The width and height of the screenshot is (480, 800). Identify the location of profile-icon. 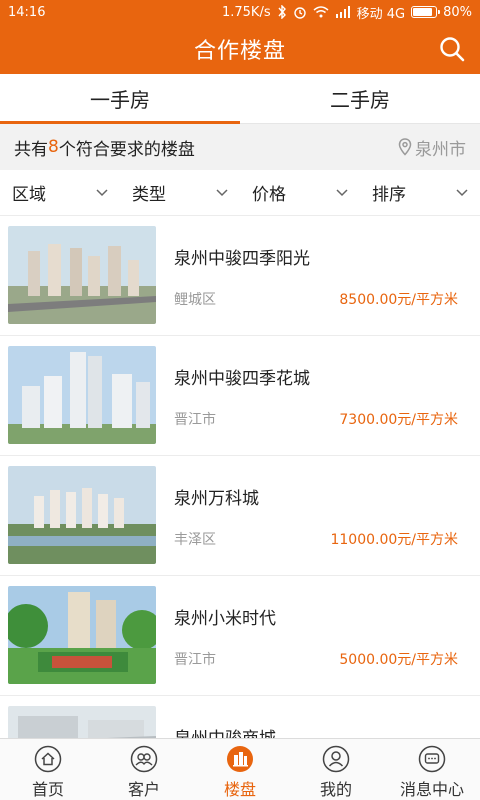
(336, 759).